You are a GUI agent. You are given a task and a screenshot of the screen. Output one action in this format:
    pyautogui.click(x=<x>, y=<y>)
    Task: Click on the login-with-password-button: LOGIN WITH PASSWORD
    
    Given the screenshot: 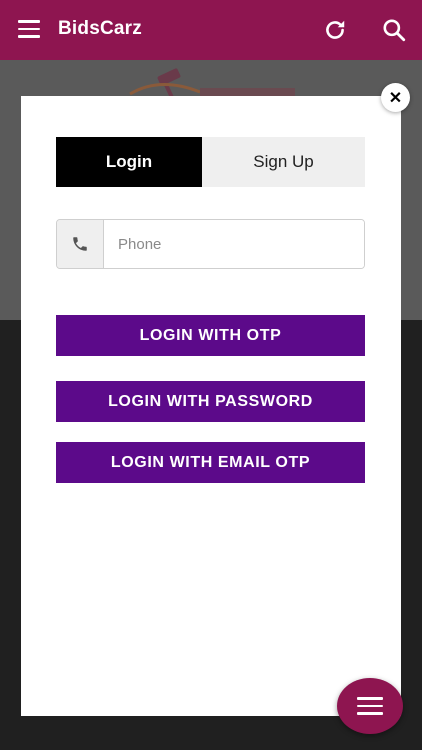 What is the action you would take?
    pyautogui.click(x=210, y=401)
    